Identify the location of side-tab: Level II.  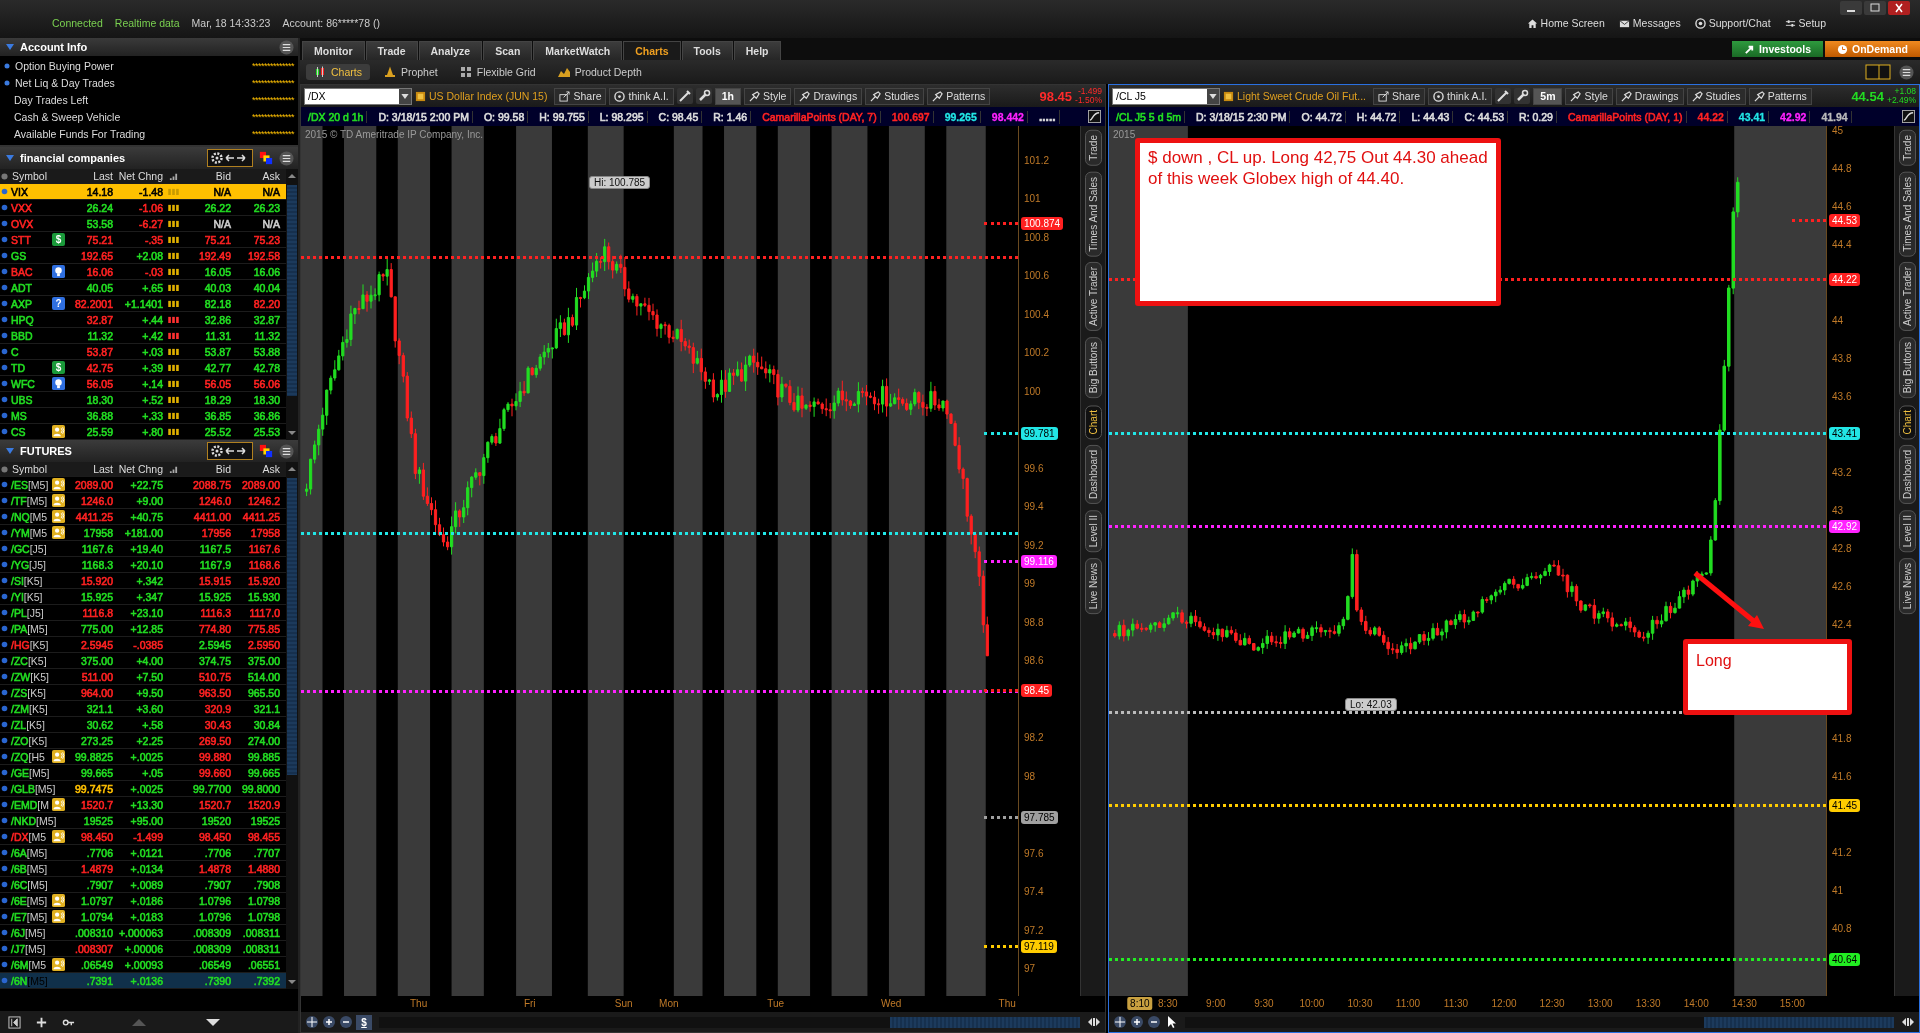
(1907, 531).